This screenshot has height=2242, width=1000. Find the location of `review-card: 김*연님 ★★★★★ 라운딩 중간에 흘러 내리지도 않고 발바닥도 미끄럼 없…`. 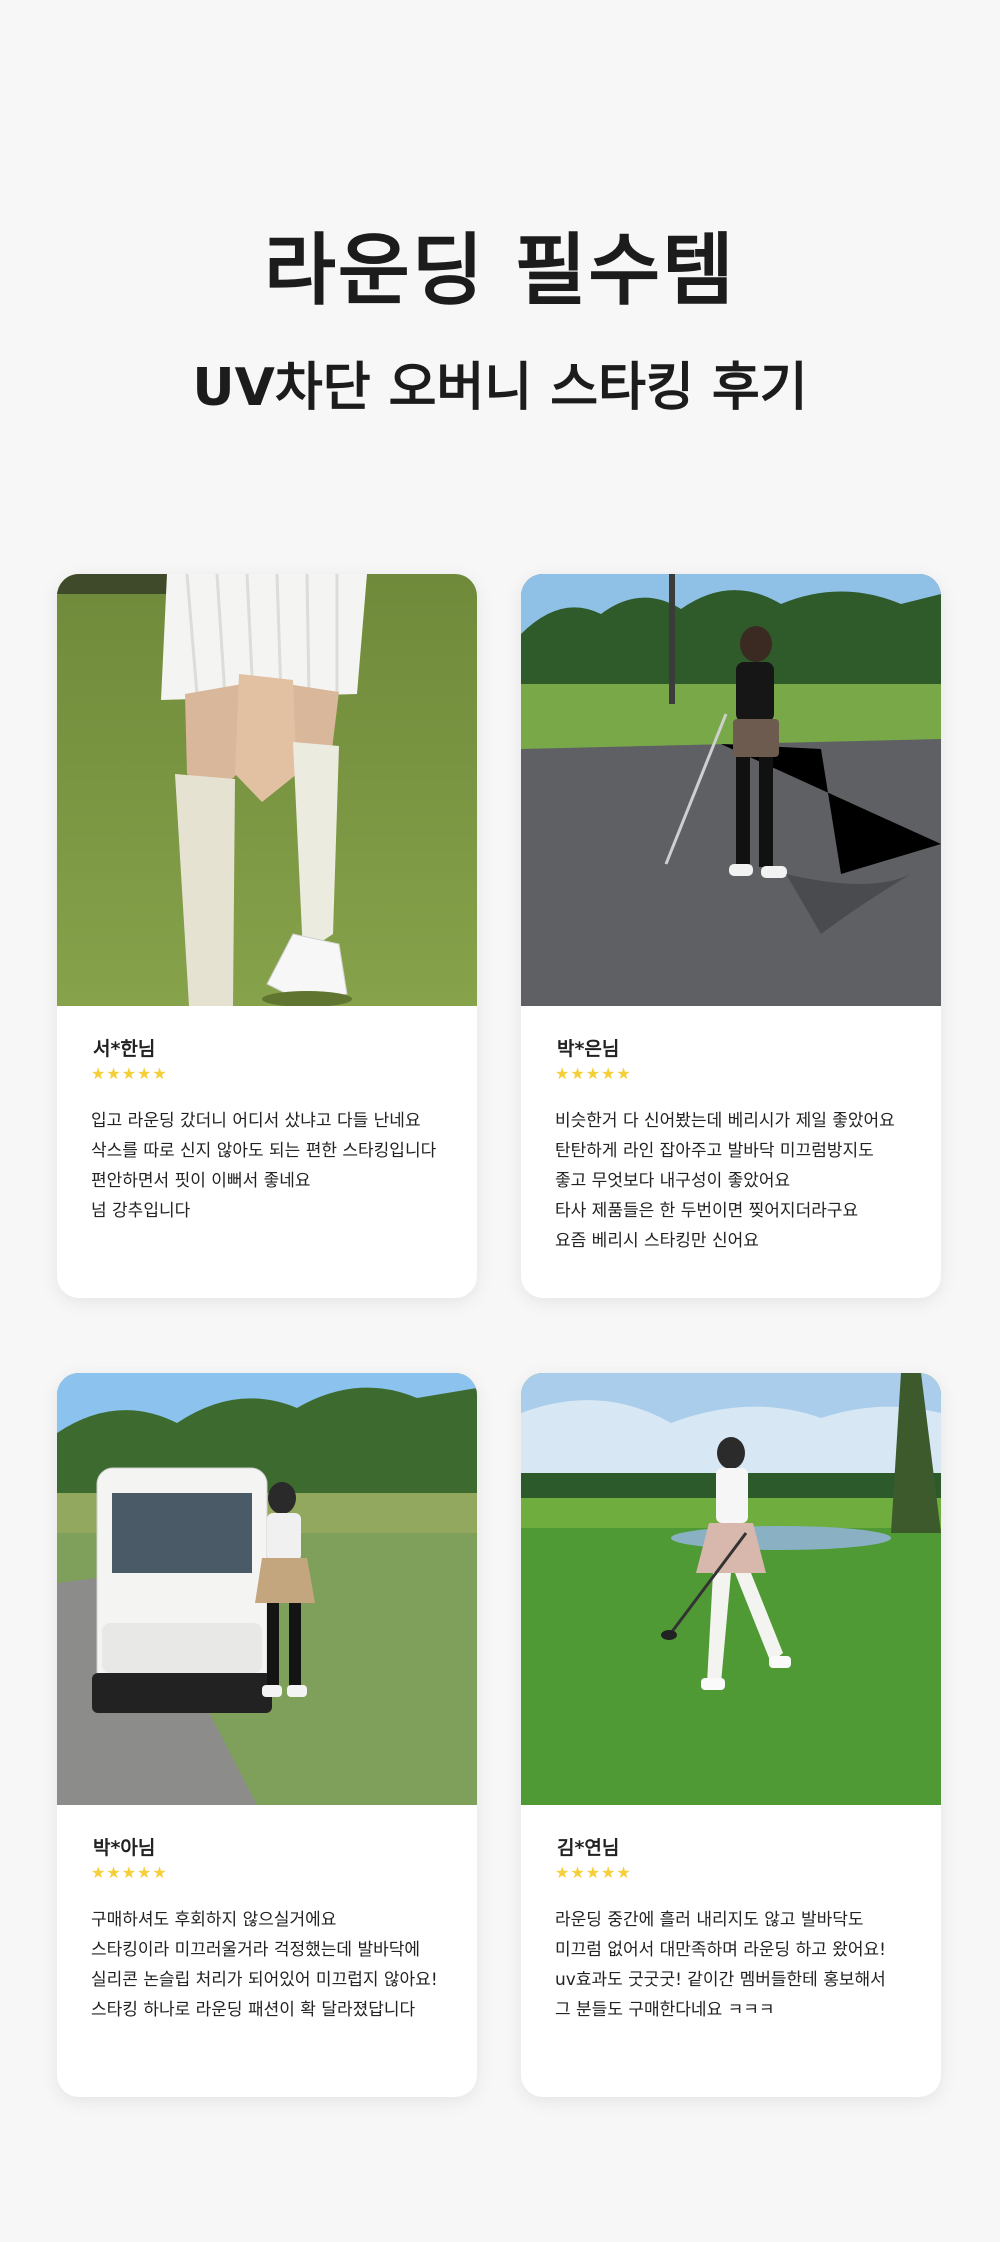

review-card: 김*연님 ★★★★★ 라운딩 중간에 흘러 내리지도 않고 발바닥도 미끄럼 없… is located at coordinates (731, 1735).